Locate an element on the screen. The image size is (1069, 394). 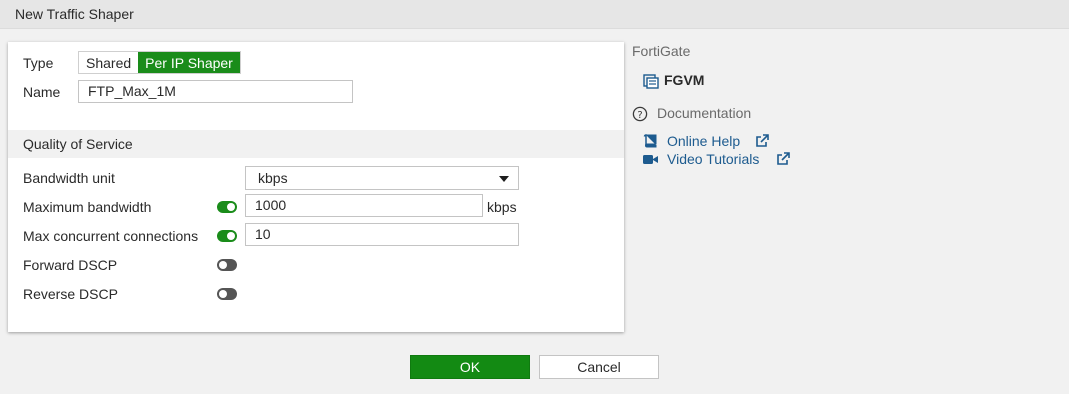
question-circle-icon: ? is located at coordinates (640, 114).